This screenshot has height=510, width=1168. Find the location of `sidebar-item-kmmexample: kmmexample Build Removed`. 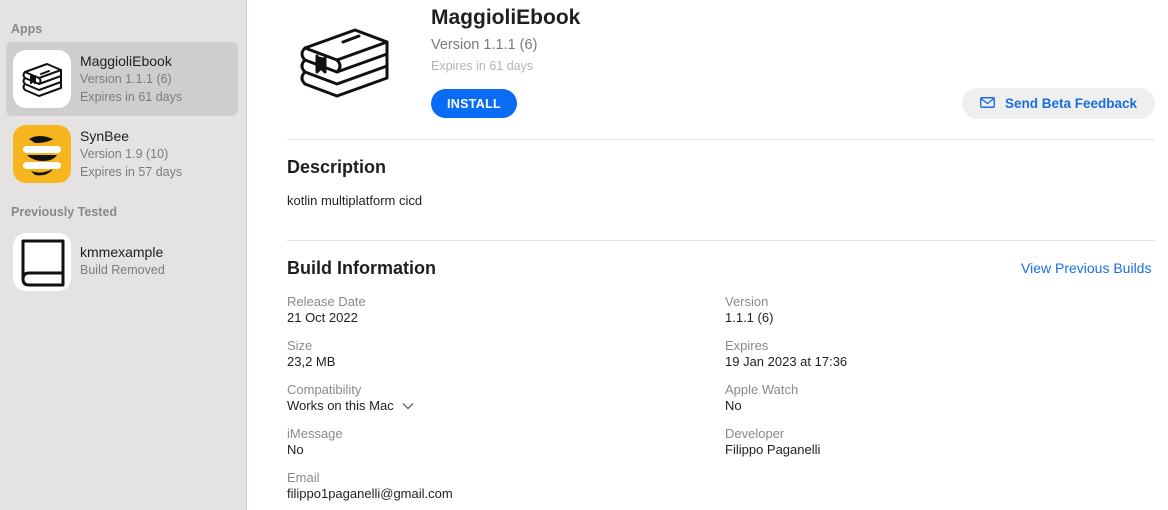

sidebar-item-kmmexample: kmmexample Build Removed is located at coordinates (122, 262).